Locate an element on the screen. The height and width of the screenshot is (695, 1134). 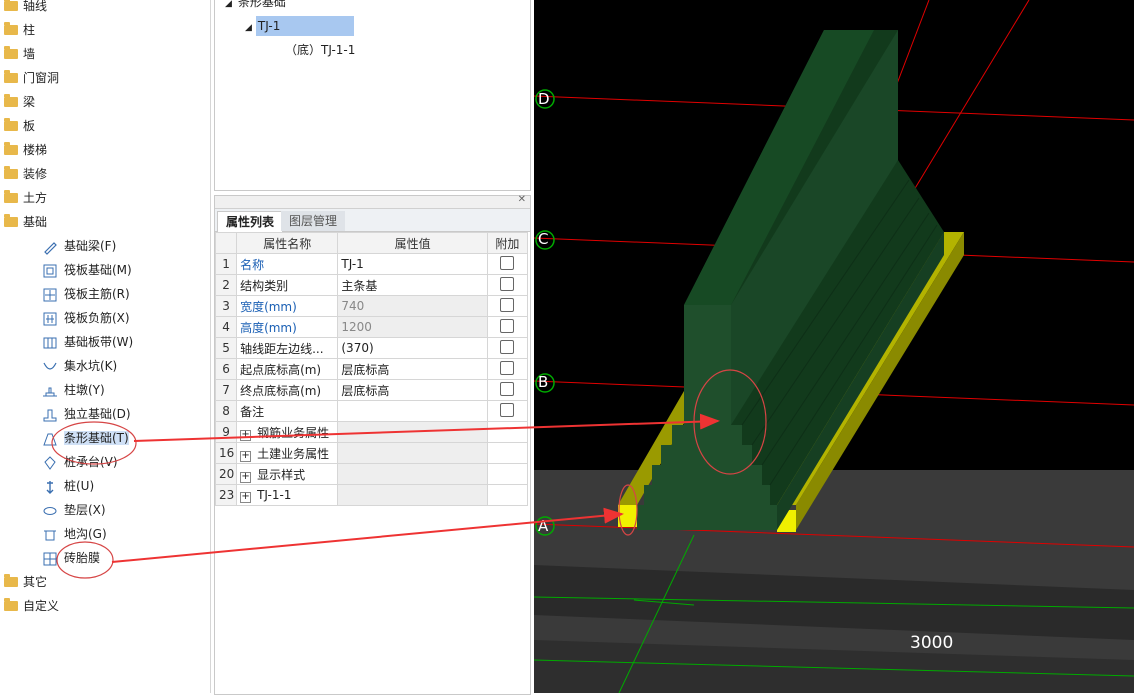
nav-sub-brick-mold: 砖胎膜 is located at coordinates (71, 558).